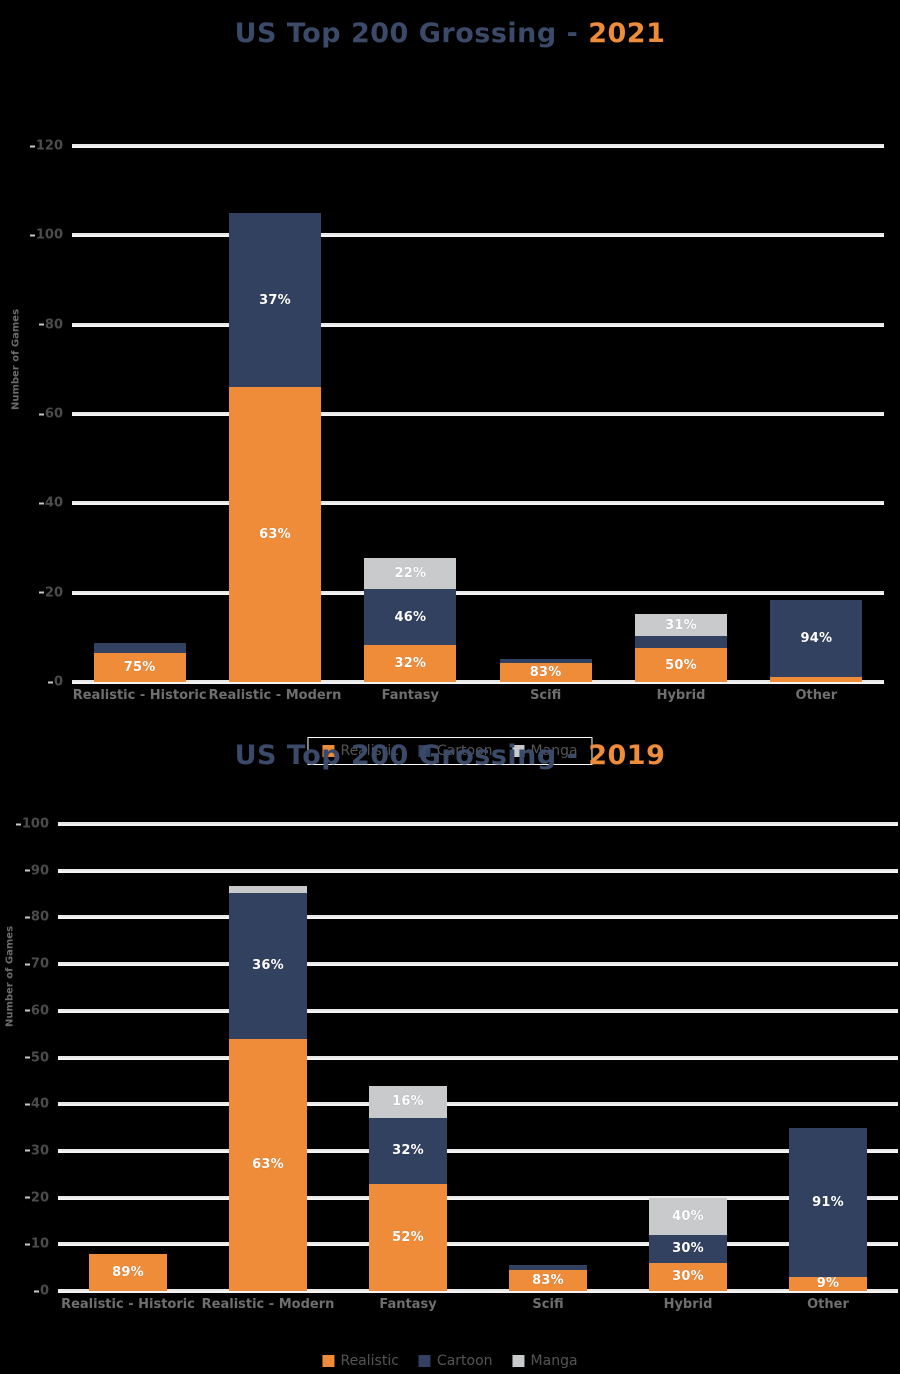  Describe the element at coordinates (688, 1248) in the screenshot. I see `bar-segment-cartoon: 30%` at that location.